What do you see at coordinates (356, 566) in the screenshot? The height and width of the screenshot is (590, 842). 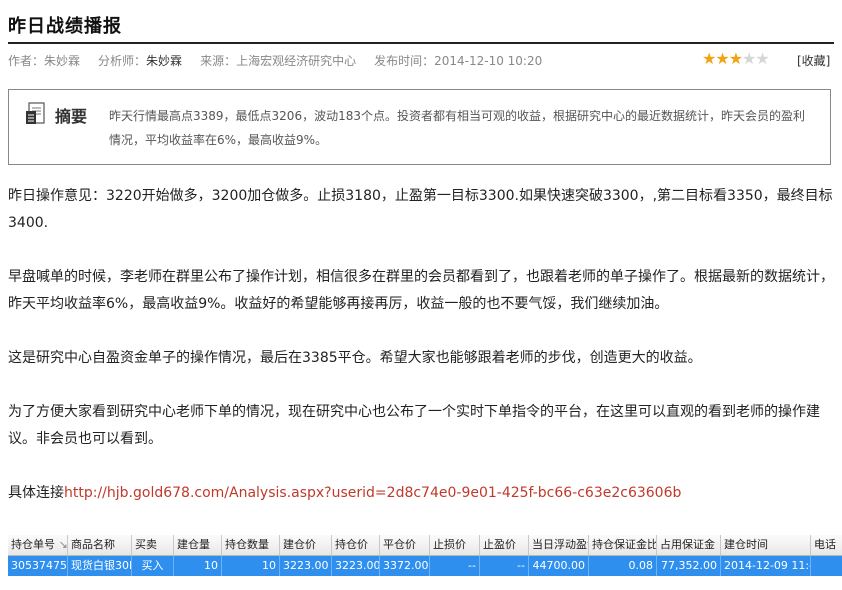 I see `cell-hold-price: 3223.00` at bounding box center [356, 566].